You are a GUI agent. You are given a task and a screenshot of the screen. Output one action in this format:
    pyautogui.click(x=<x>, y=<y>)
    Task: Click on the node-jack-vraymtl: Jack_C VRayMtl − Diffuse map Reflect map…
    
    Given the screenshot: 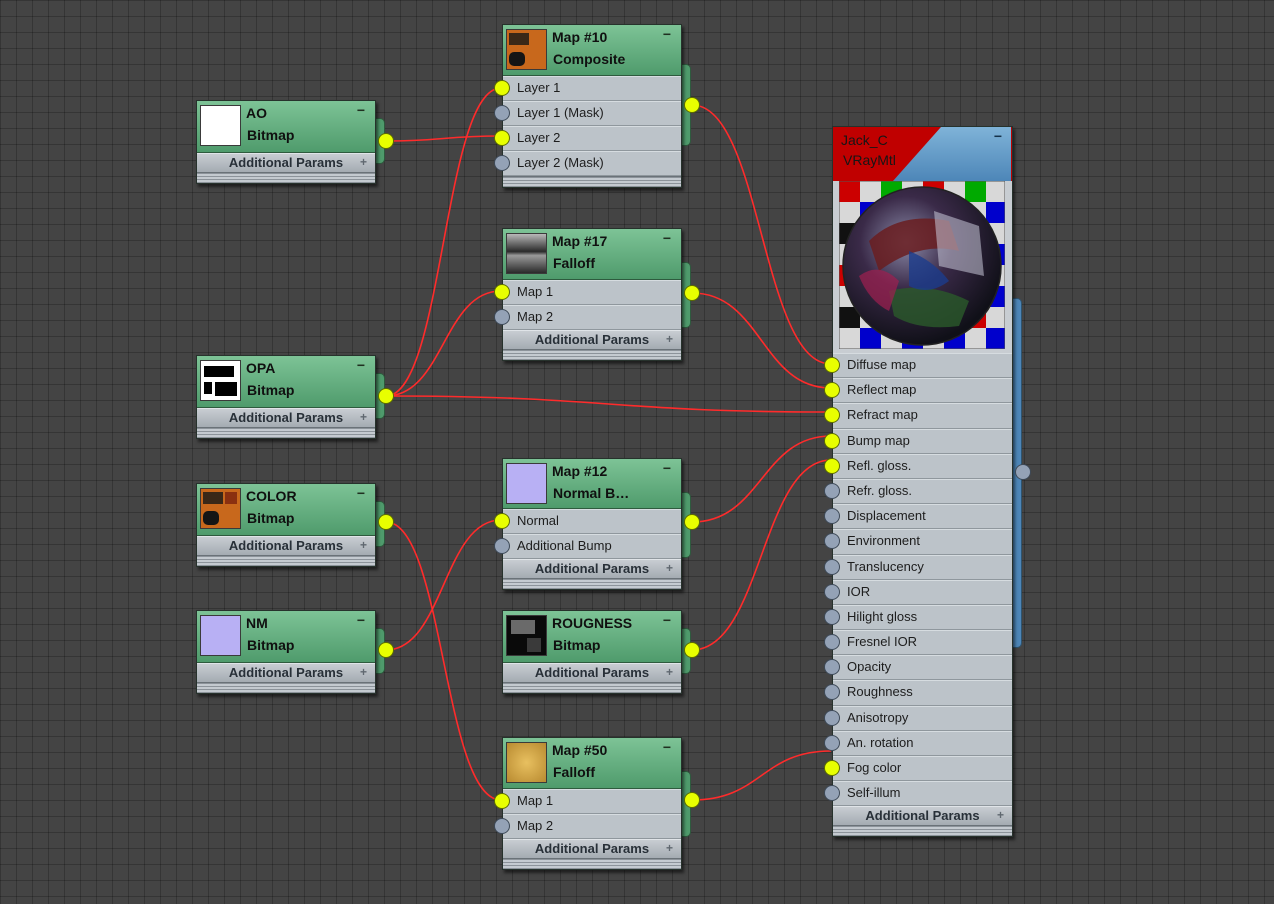 What is the action you would take?
    pyautogui.click(x=918, y=482)
    